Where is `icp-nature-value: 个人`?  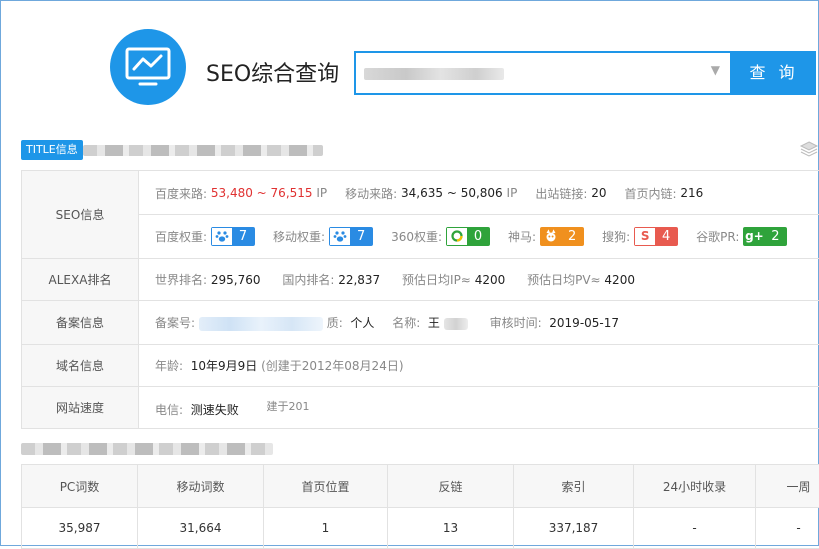
icp-nature-value: 个人 is located at coordinates (362, 323).